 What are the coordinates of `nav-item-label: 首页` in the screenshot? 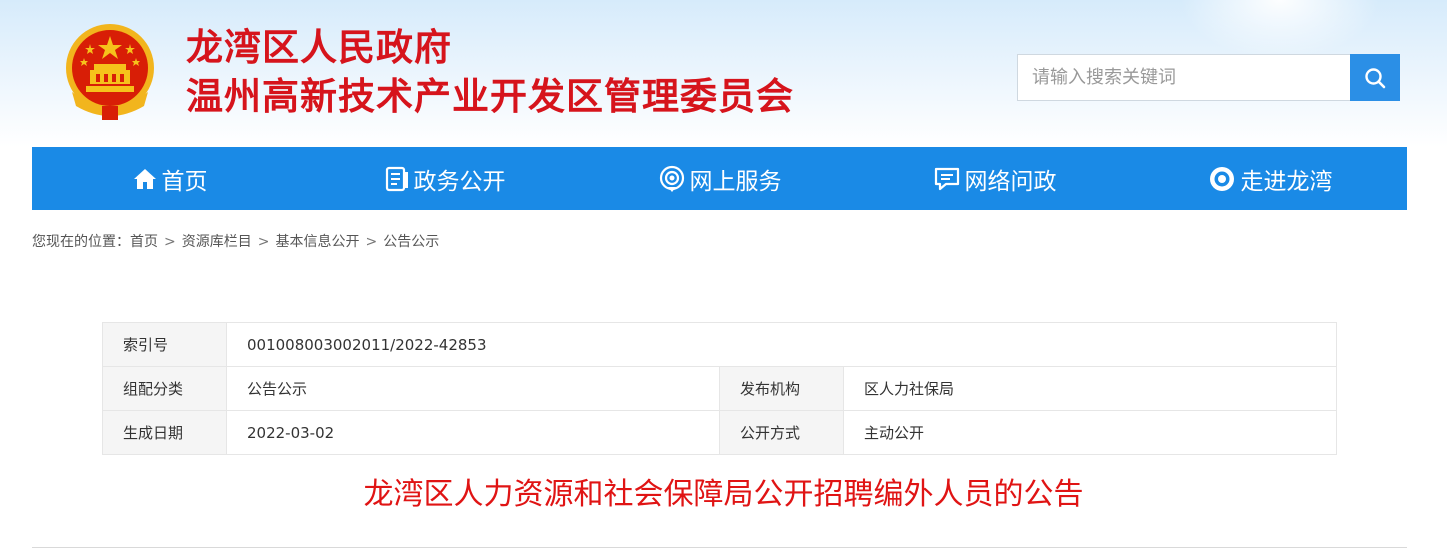 It's located at (184, 181).